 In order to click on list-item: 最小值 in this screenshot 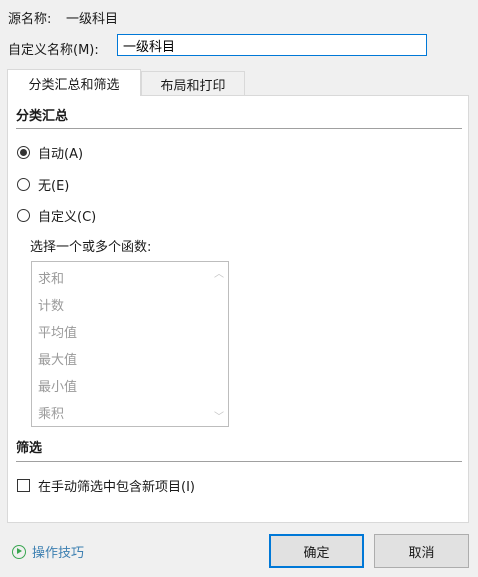, I will do `click(57, 385)`.